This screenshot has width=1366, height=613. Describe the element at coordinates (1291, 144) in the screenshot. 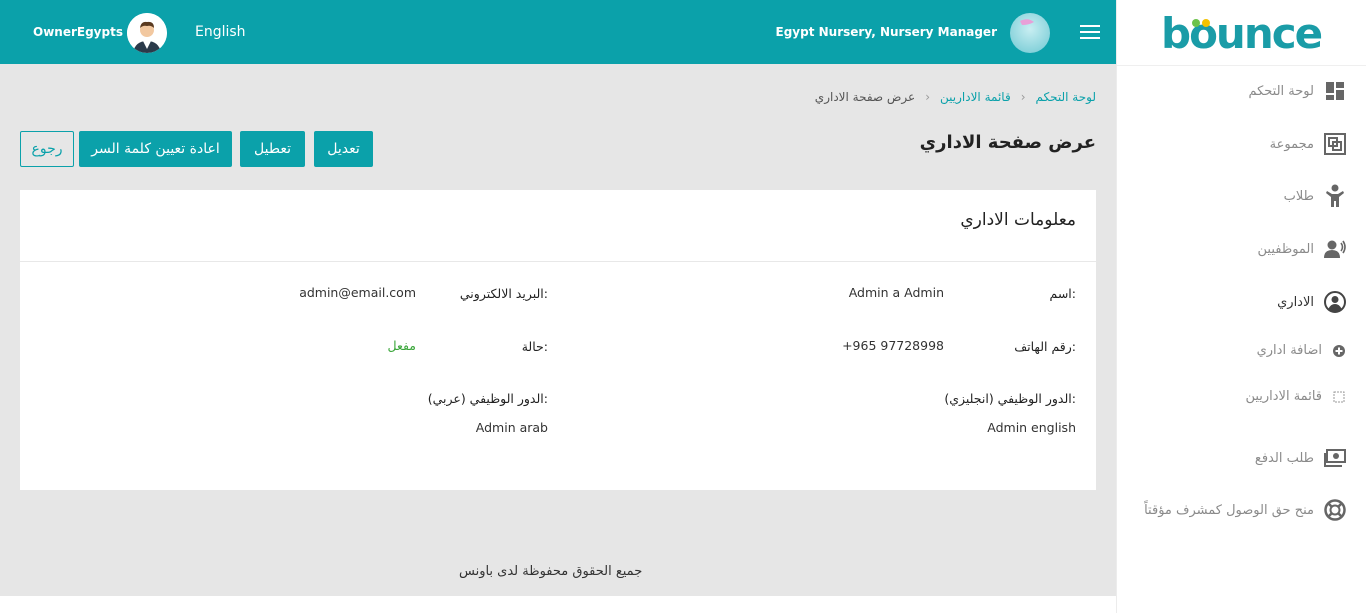

I see `sidebar-item-label: مجموعة` at that location.